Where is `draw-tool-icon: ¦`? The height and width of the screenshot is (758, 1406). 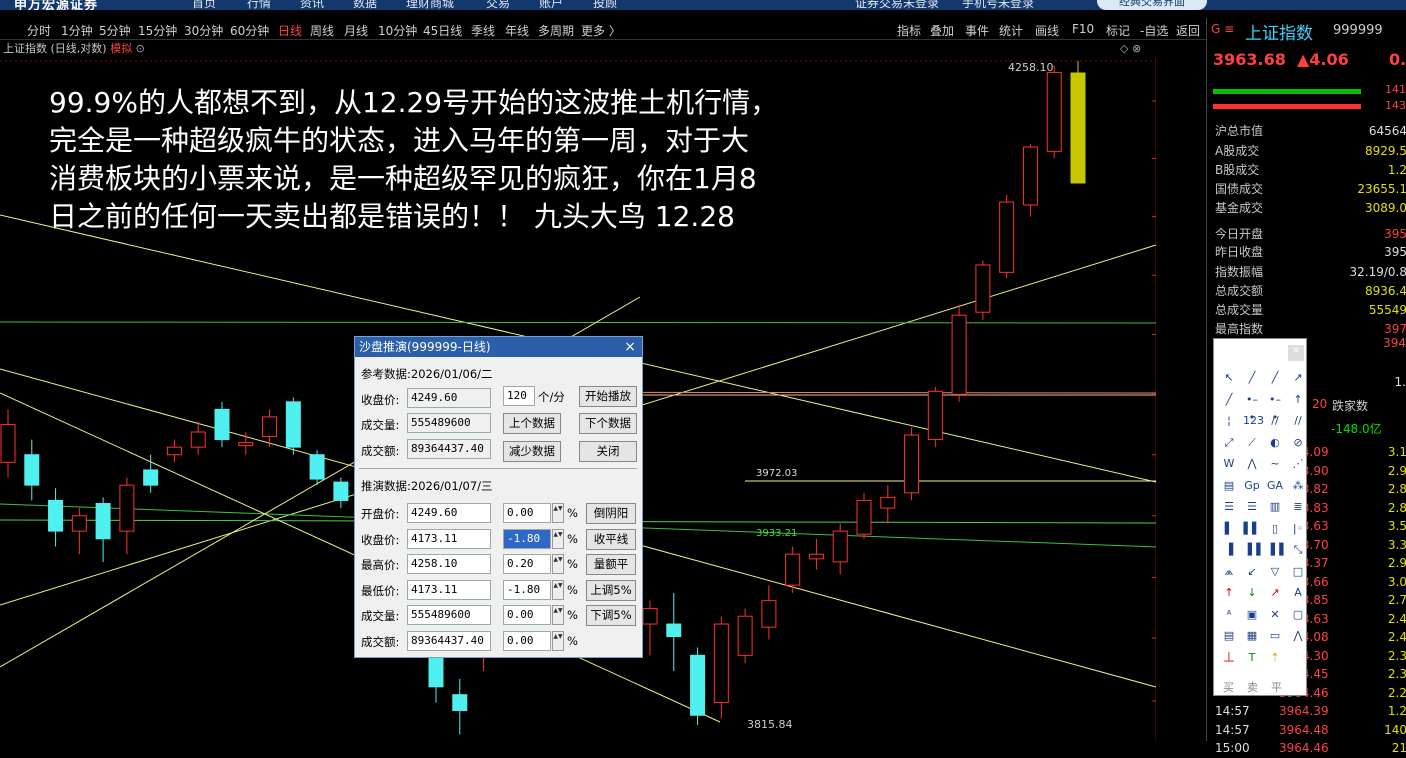 draw-tool-icon: ¦ is located at coordinates (1229, 421).